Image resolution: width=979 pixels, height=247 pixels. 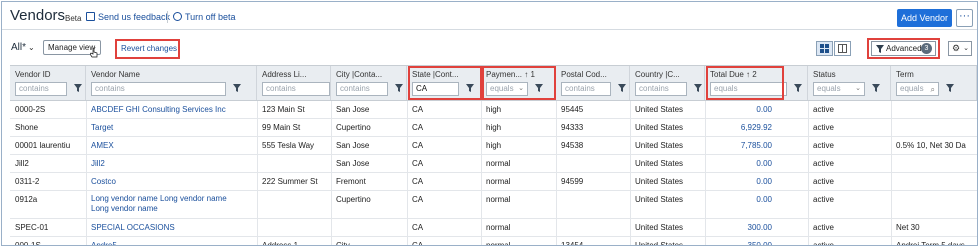 What do you see at coordinates (134, 17) in the screenshot?
I see `send-feedback-label: Send us feedback` at bounding box center [134, 17].